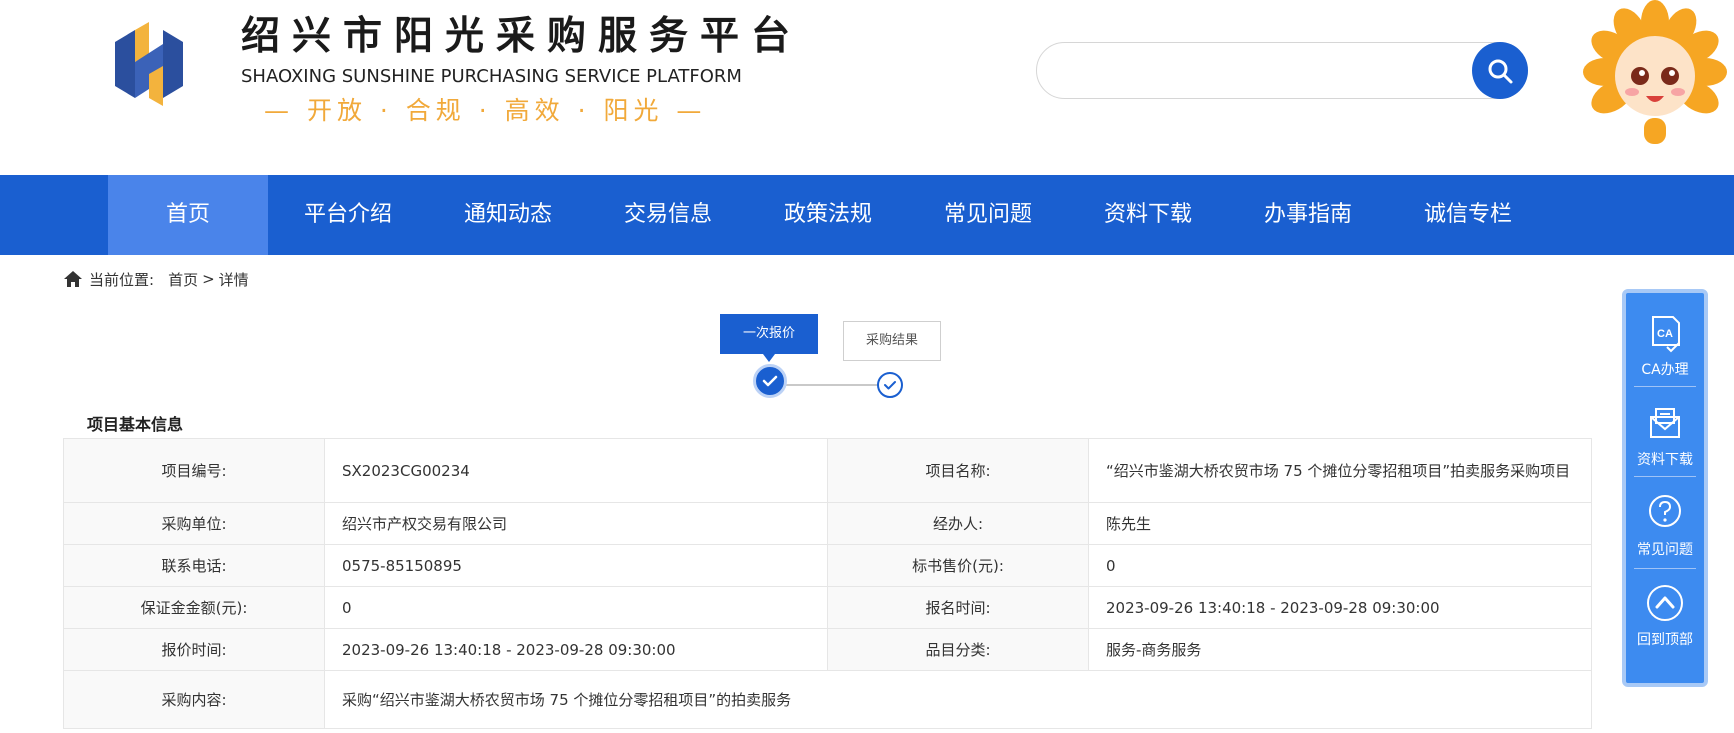 This screenshot has height=733, width=1734. What do you see at coordinates (1655, 72) in the screenshot?
I see `sunflower-mascot-icon` at bounding box center [1655, 72].